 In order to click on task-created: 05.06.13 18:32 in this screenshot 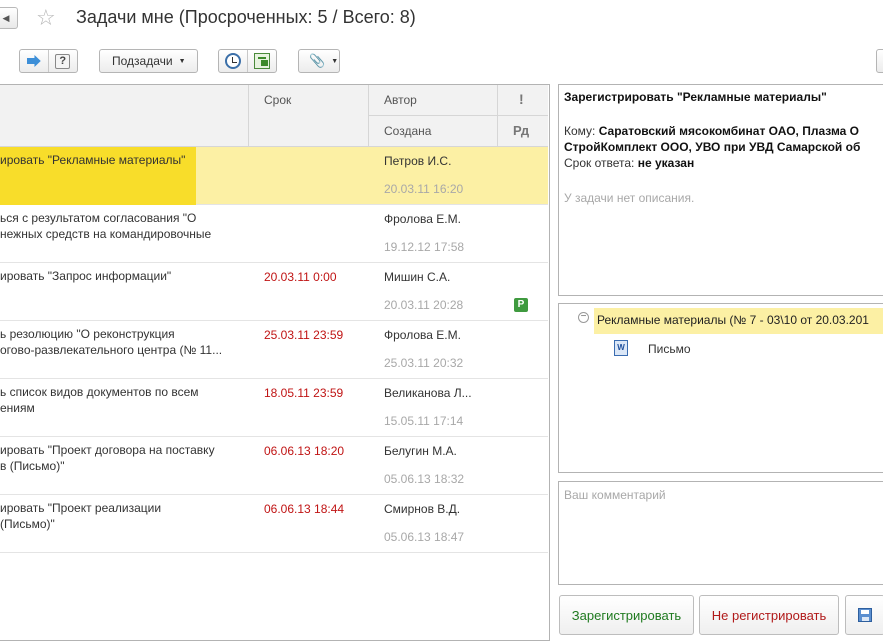, I will do `click(424, 479)`.